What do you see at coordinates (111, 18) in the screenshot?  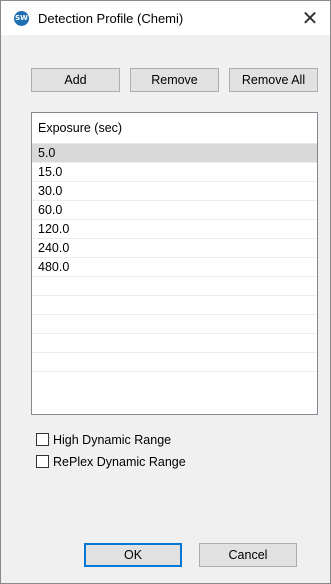 I see `window-title: Detection Profile (Chemi)` at bounding box center [111, 18].